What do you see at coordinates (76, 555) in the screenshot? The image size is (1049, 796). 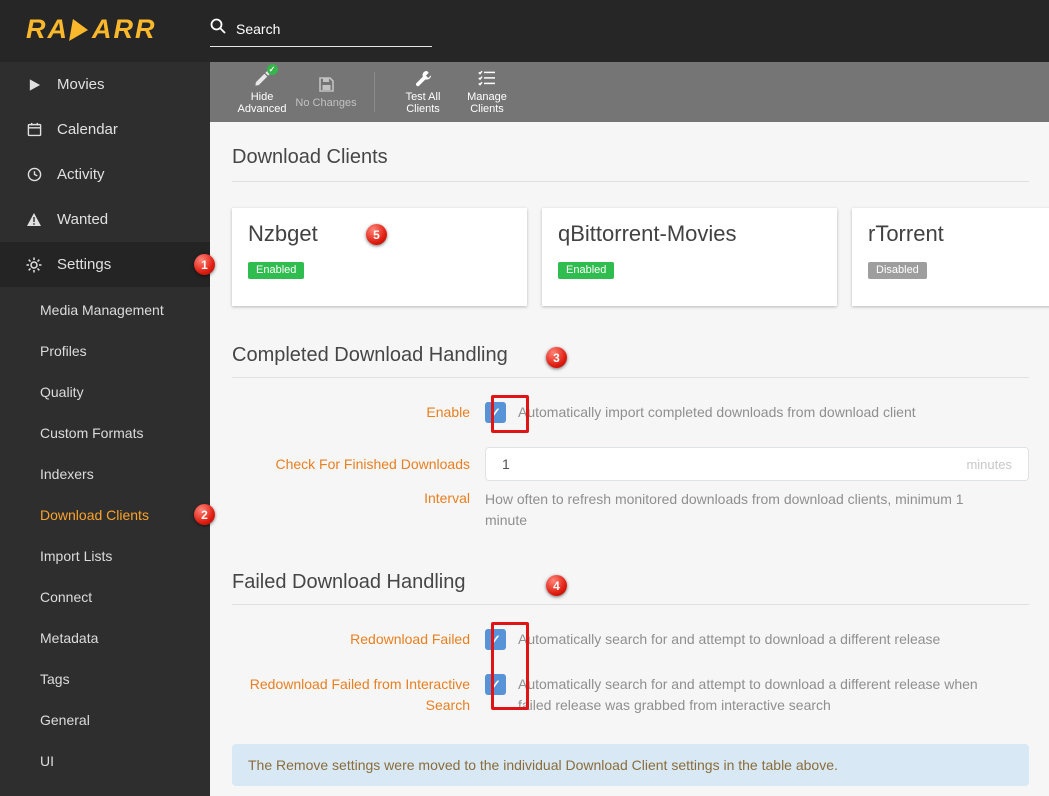 I see `sidebar-item-label: Import Lists` at bounding box center [76, 555].